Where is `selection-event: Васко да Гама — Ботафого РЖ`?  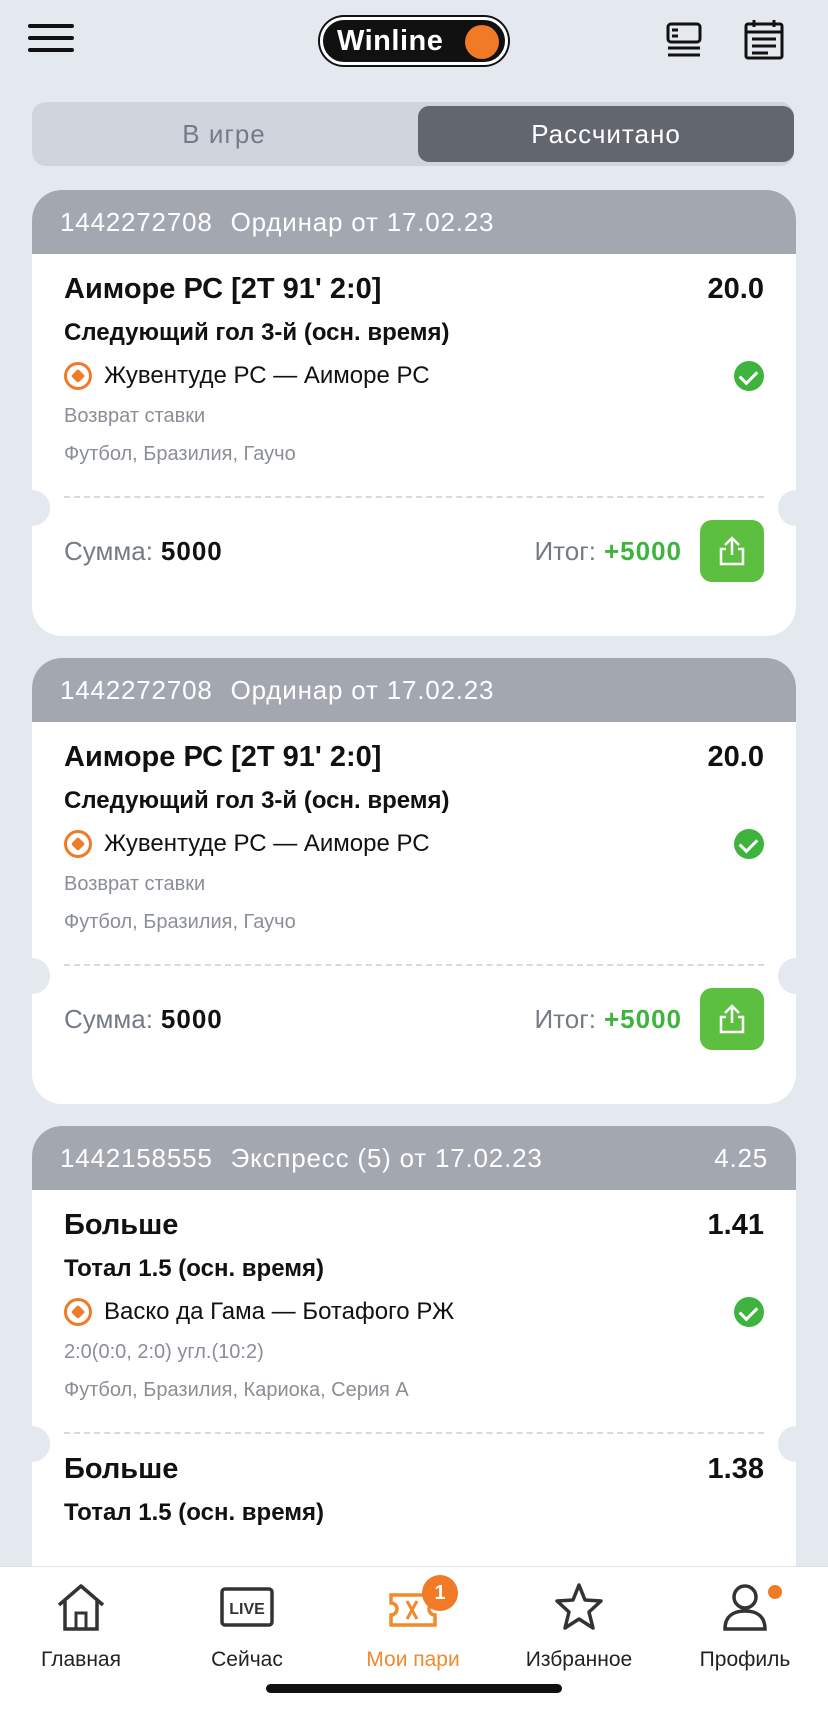 selection-event: Васко да Гама — Ботафого РЖ is located at coordinates (279, 1311).